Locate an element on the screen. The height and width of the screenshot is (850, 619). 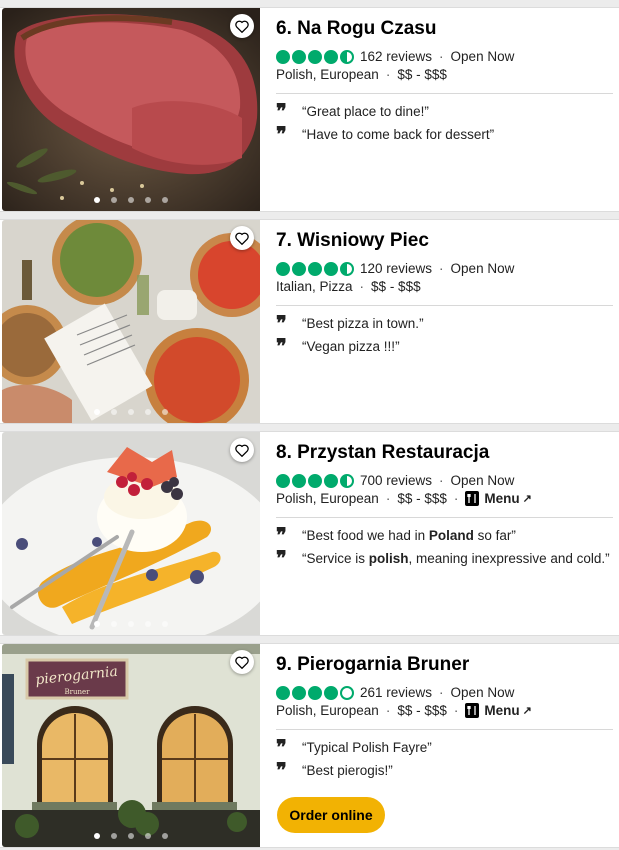
restaurant-title: 6. Na Rogu Czasu is located at coordinates (447, 29).